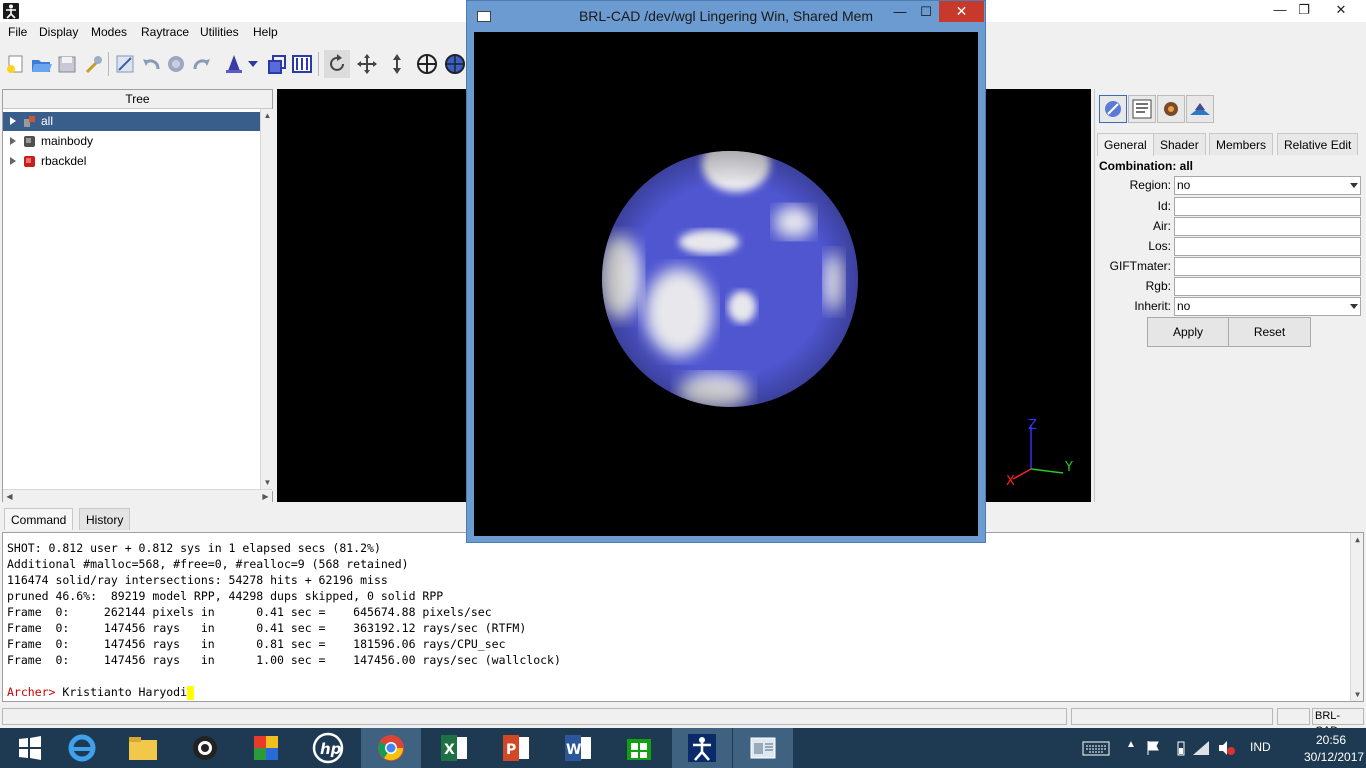 The height and width of the screenshot is (768, 1366). I want to click on tab-relative-edit: Relative Edit, so click(1318, 144).